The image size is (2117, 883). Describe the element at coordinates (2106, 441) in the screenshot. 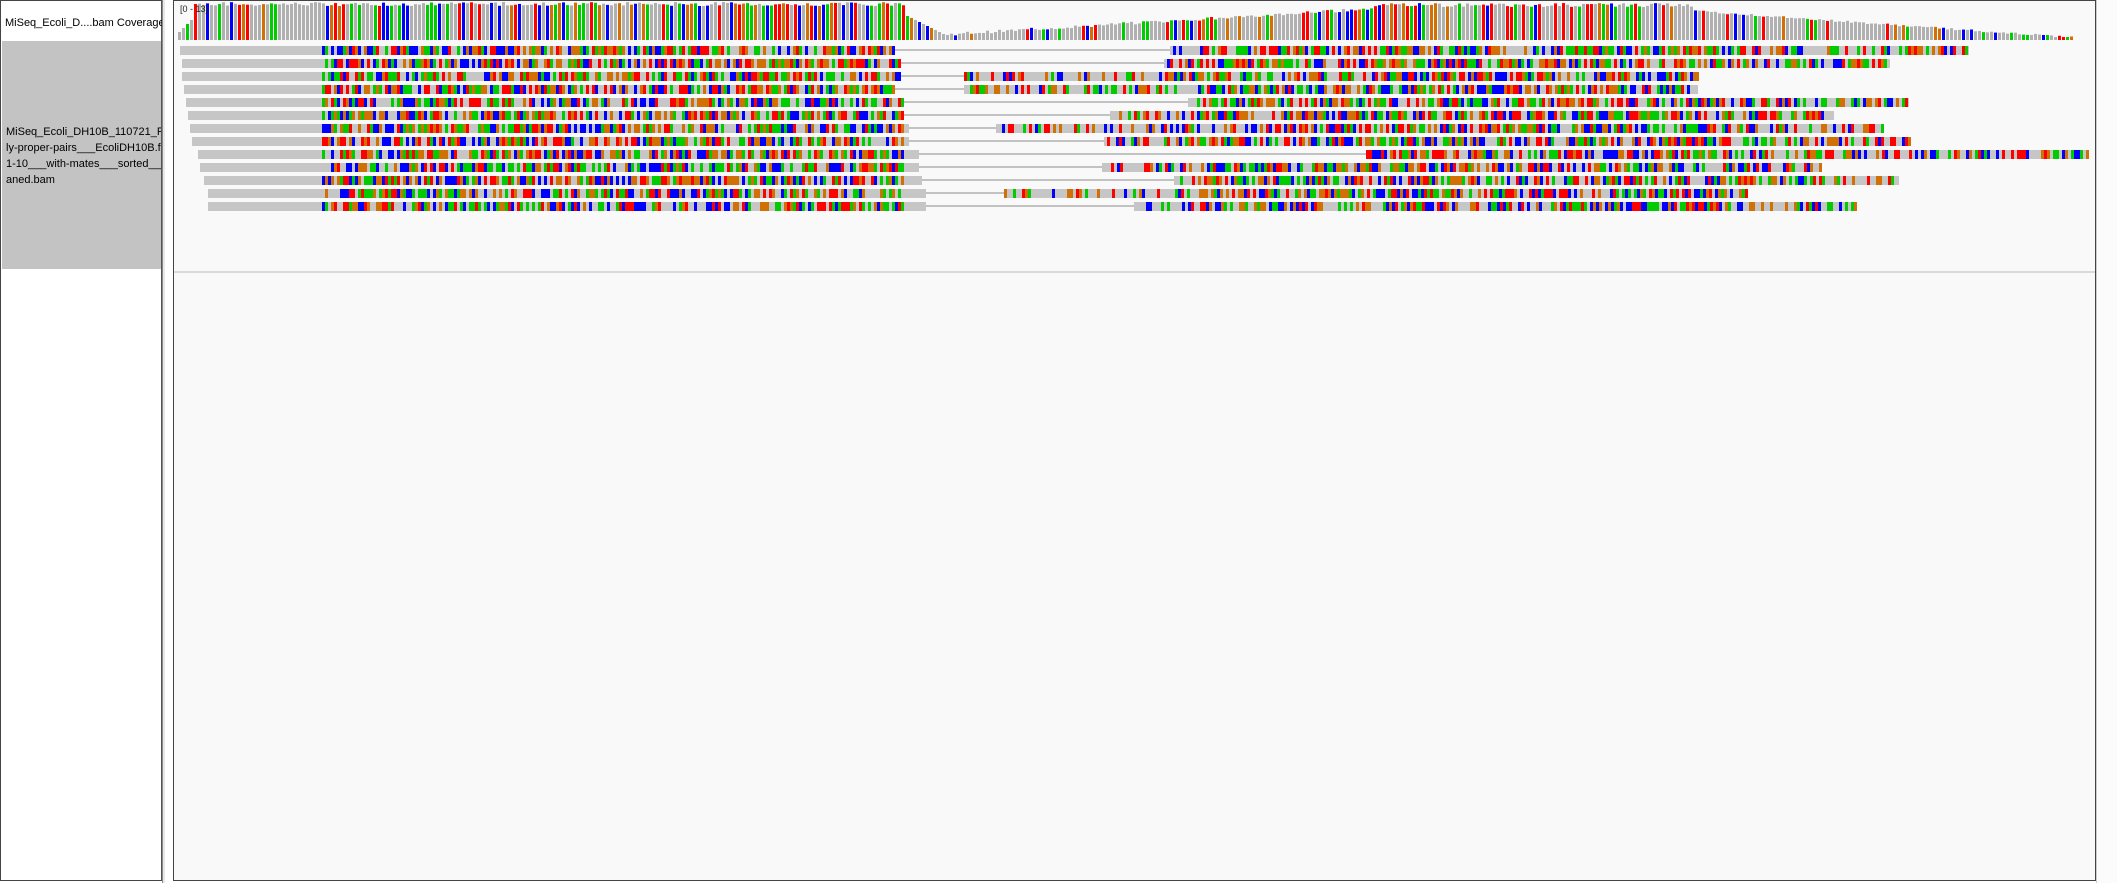

I see `vertical-scrollbar` at that location.